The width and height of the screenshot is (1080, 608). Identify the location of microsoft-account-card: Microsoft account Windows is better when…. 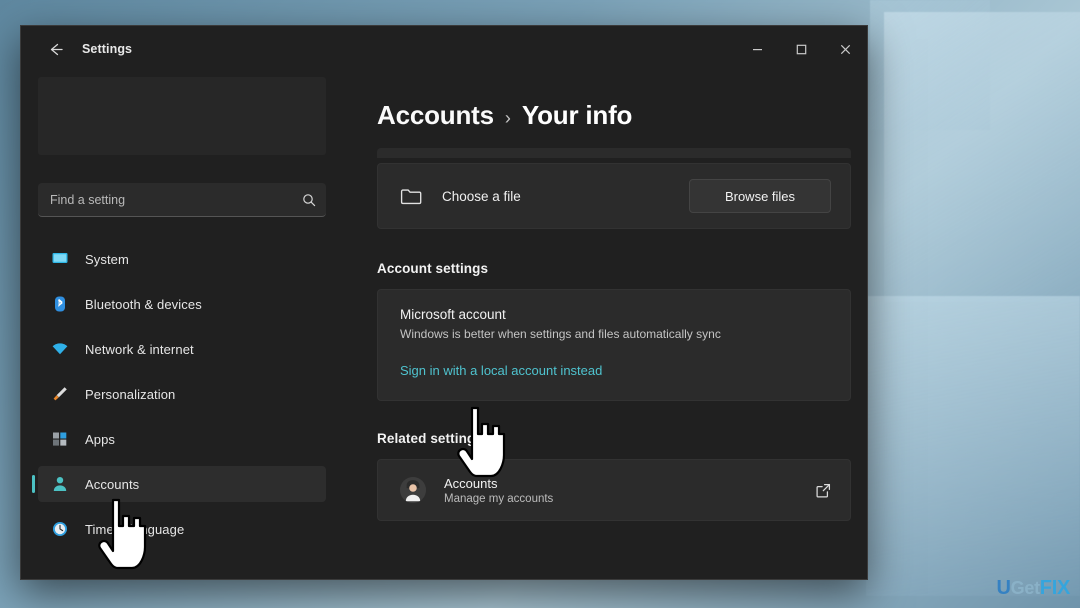
(614, 345).